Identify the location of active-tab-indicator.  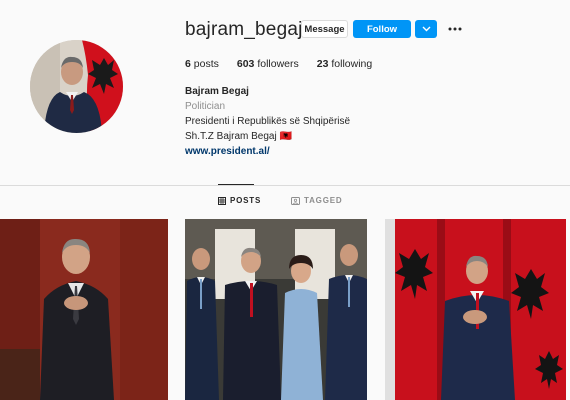
(236, 184).